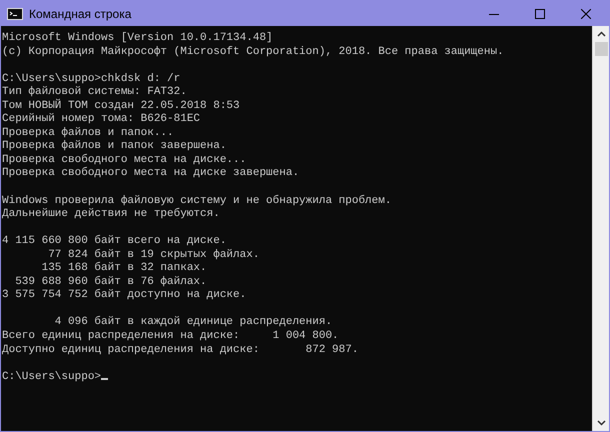  I want to click on console-line: Дальнейшие действия не требуются., so click(111, 214).